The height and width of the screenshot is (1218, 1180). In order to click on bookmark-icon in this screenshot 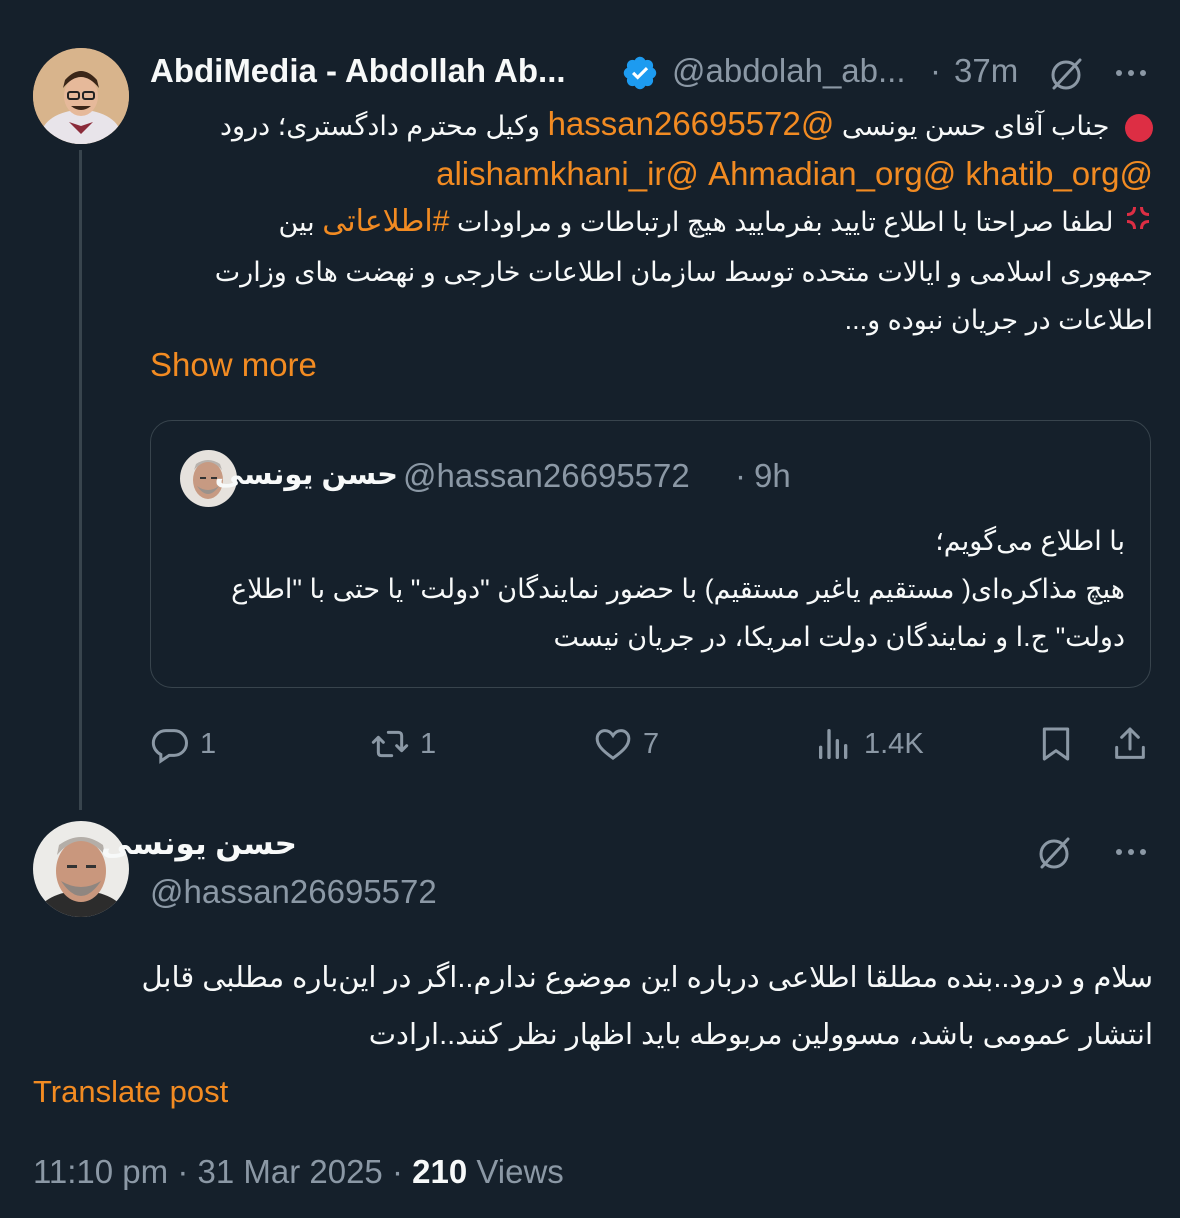, I will do `click(1056, 744)`.